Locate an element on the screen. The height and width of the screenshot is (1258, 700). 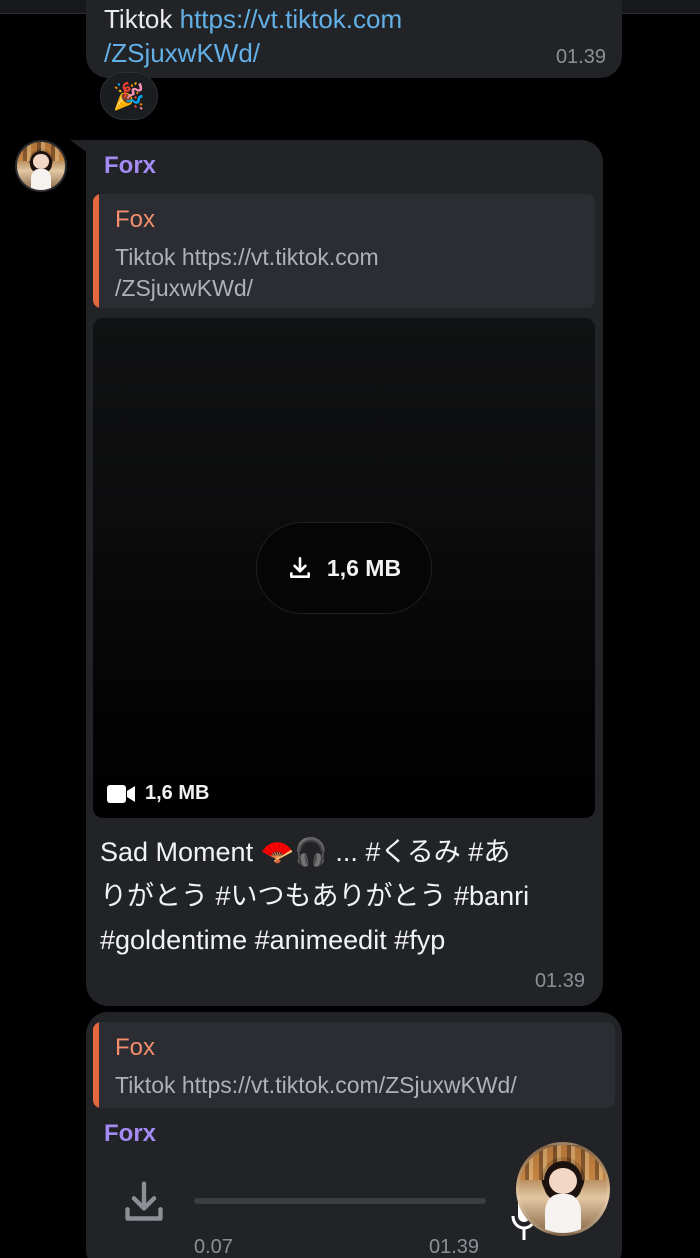
message-text-prefix: Tiktok is located at coordinates (142, 19).